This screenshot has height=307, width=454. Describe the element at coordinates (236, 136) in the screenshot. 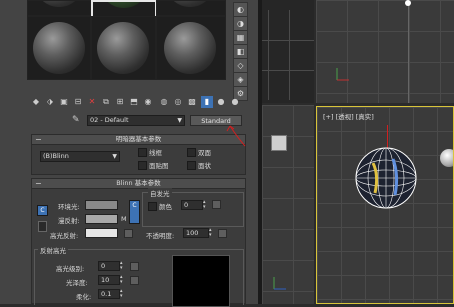

I see `annotation-arrow` at that location.